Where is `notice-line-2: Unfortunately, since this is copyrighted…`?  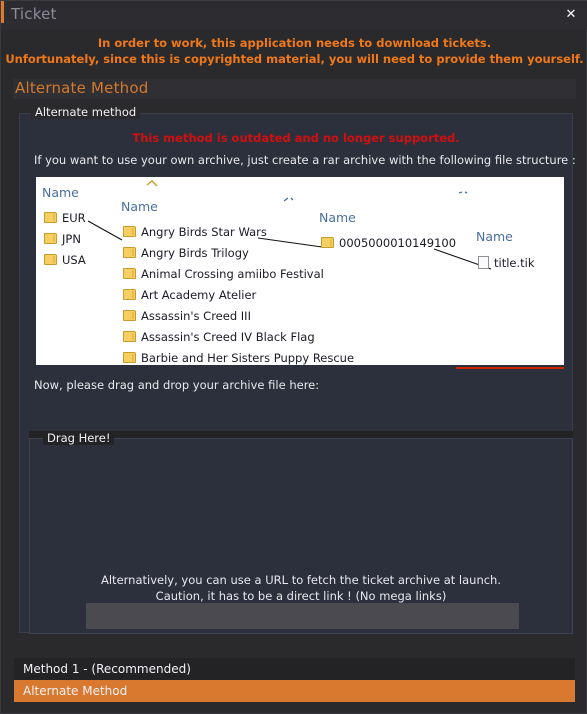 notice-line-2: Unfortunately, since this is copyrighted… is located at coordinates (294, 59).